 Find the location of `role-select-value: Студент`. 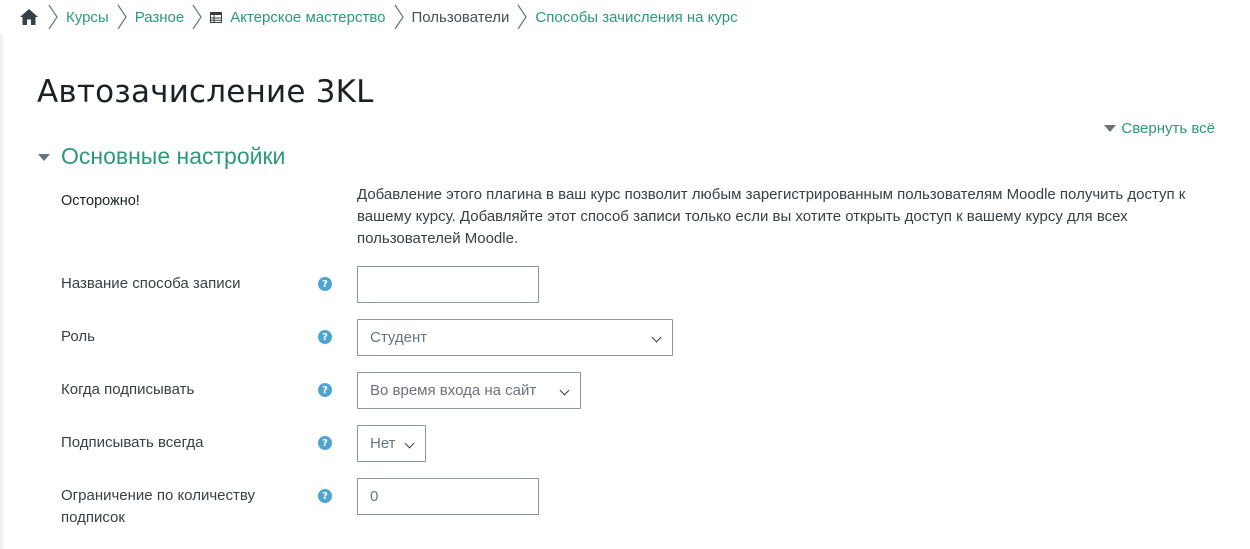

role-select-value: Студент is located at coordinates (399, 337).